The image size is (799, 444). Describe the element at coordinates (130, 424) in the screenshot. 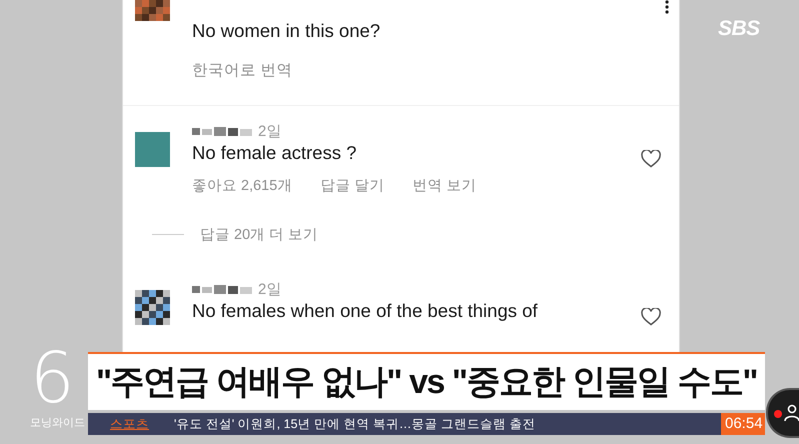

I see `ticker-category: 스포츠` at that location.